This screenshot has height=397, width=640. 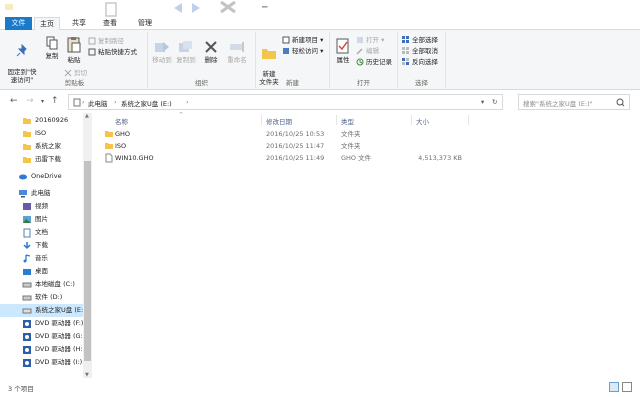 I want to click on nav-item: DVD 驱动器 (G:), so click(x=43, y=336).